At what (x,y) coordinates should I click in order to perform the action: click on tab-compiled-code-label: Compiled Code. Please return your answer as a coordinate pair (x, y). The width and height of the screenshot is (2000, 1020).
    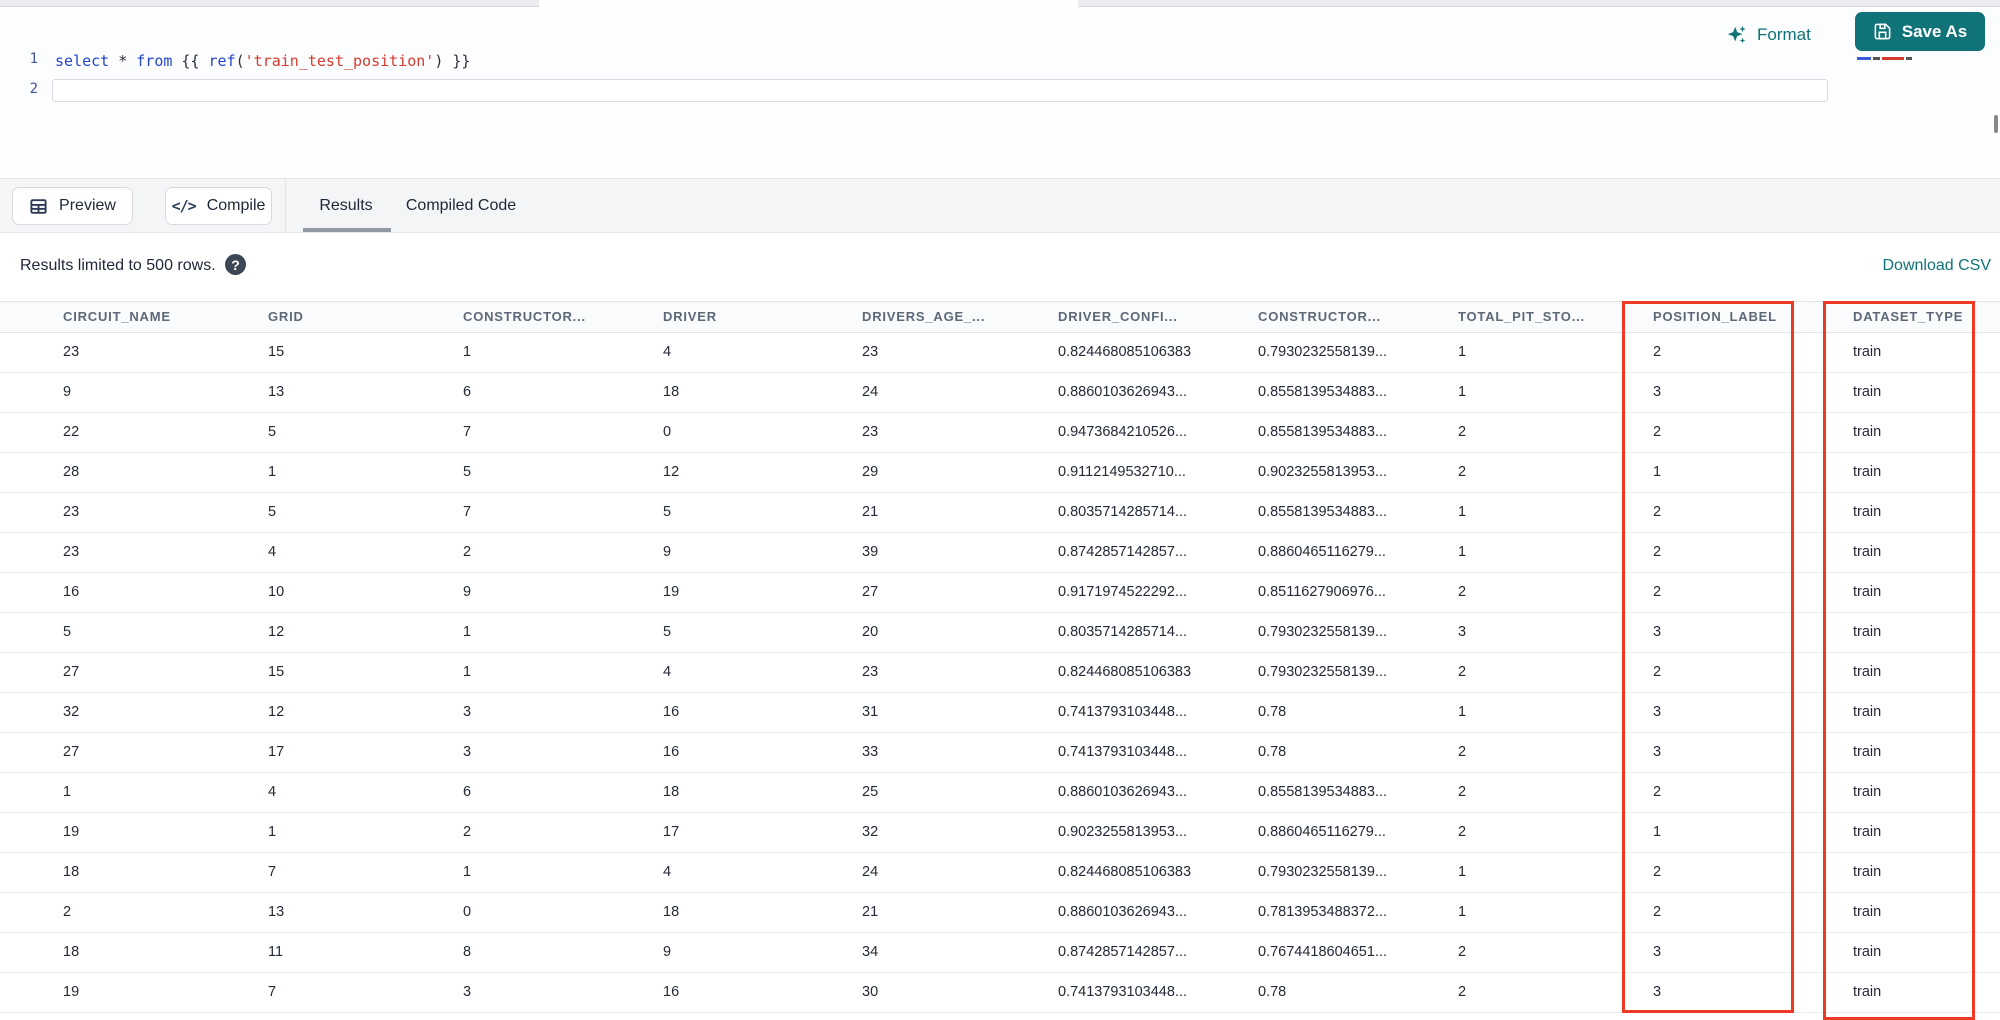
    Looking at the image, I should click on (461, 205).